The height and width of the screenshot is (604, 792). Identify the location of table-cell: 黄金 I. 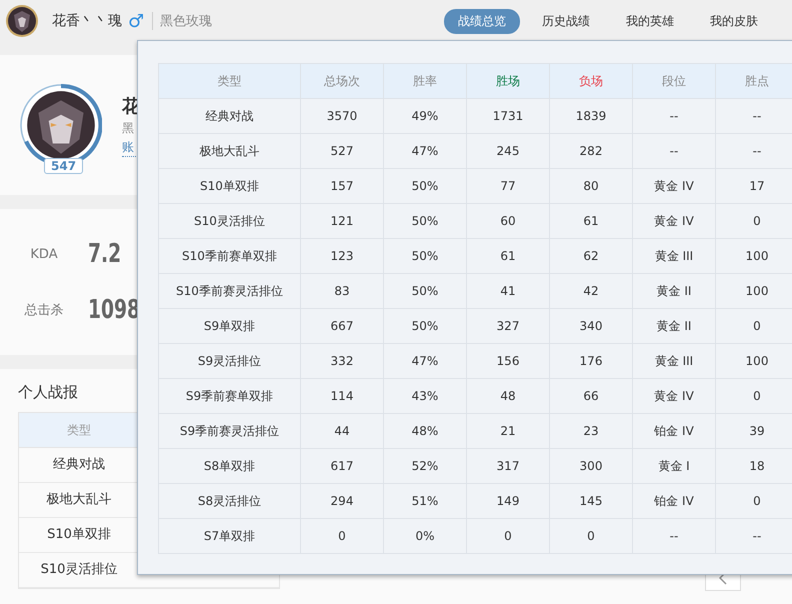
(674, 466).